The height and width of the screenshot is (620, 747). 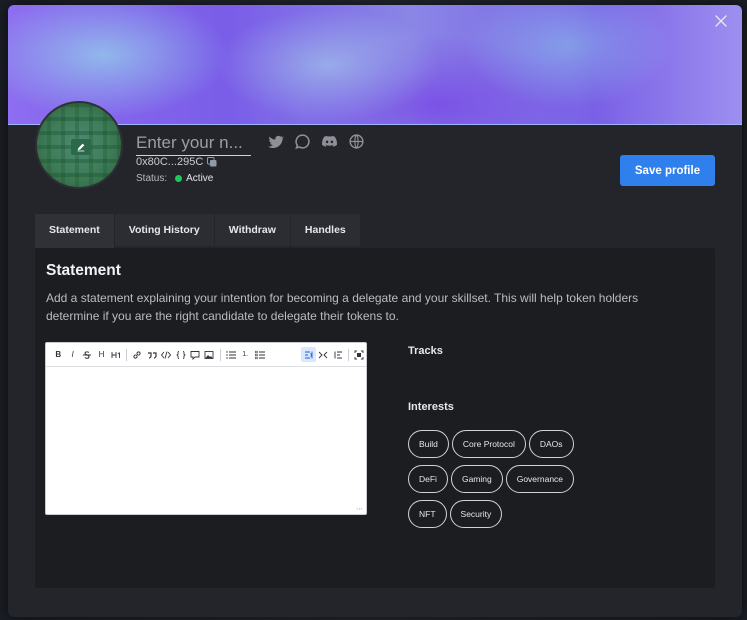 I want to click on chip-row: DeFi Gaming Governance, so click(x=508, y=479).